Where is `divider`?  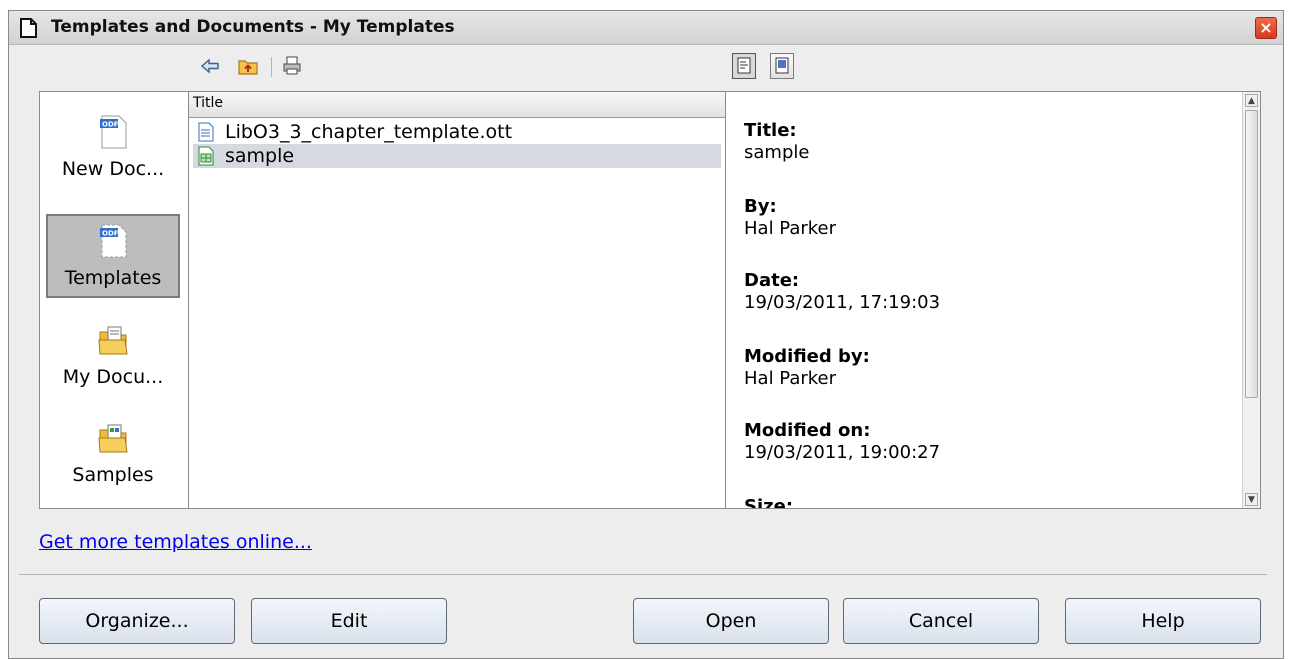
divider is located at coordinates (643, 574).